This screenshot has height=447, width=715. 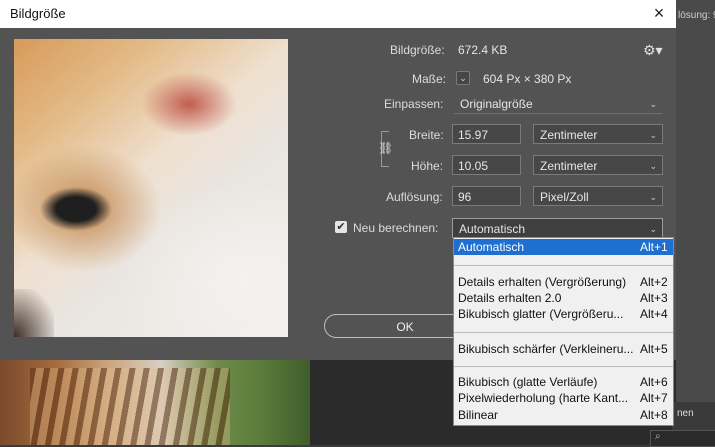 I want to click on menu-item-shortcut: Alt+4, so click(x=654, y=314).